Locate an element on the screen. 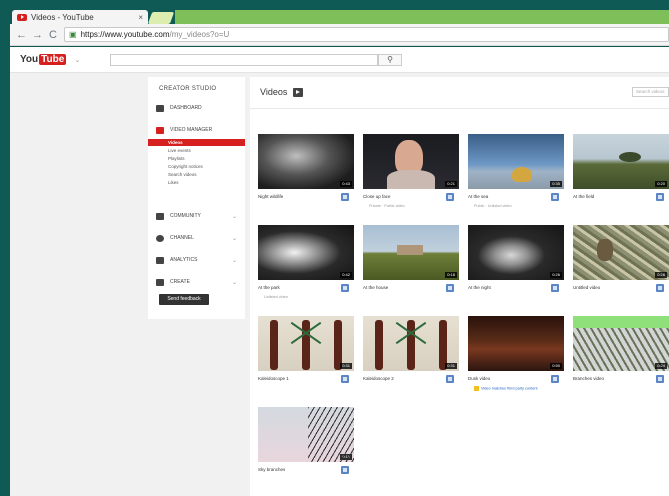  video-thumbnail: 0:35 is located at coordinates (516, 161).